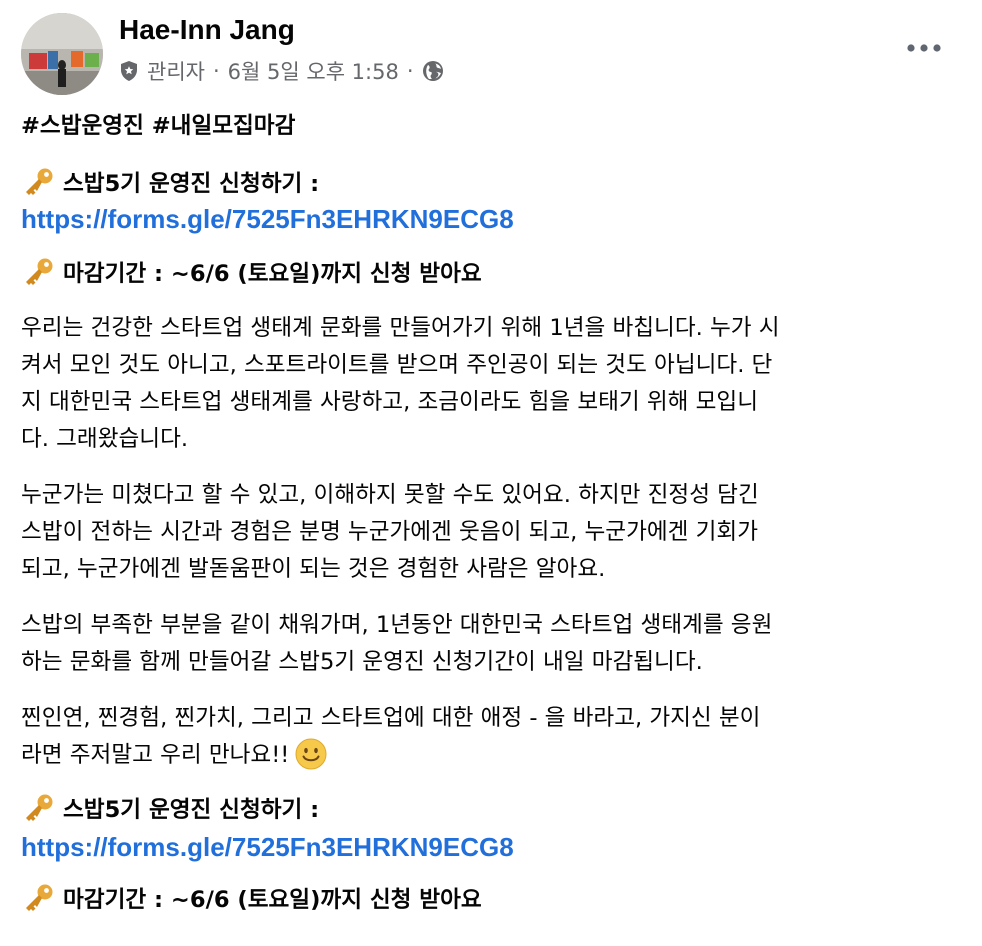 The image size is (982, 946). I want to click on role-label: 관리자, so click(176, 72).